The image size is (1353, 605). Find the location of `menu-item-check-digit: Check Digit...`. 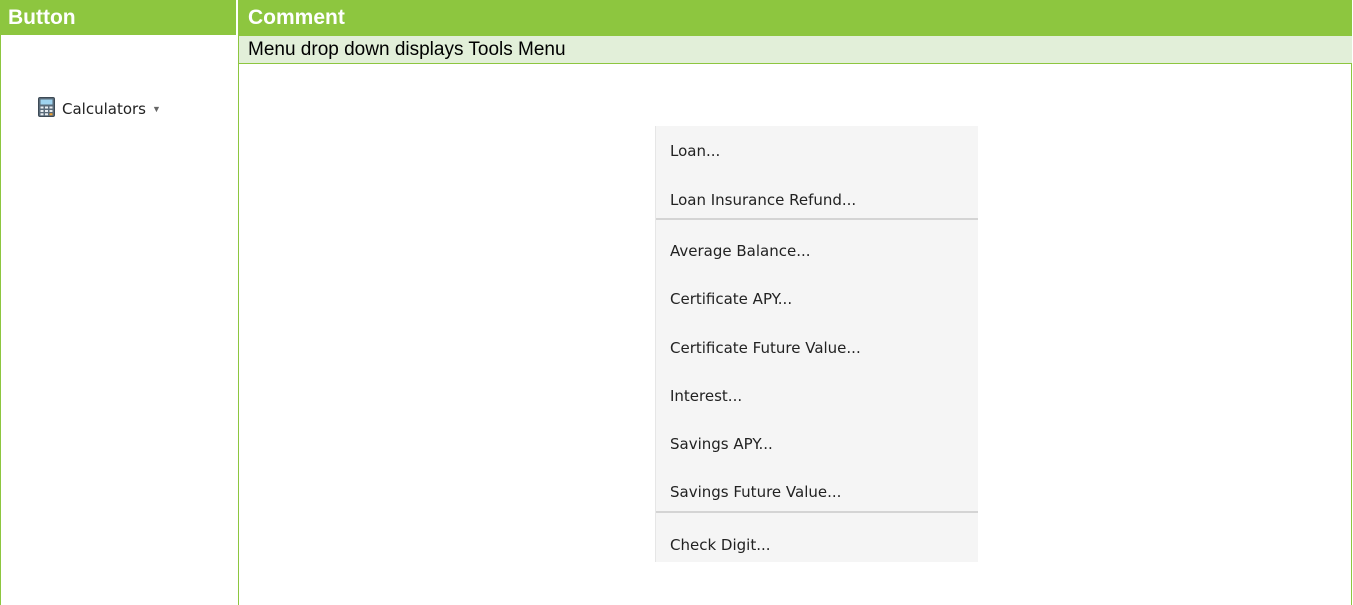

menu-item-check-digit: Check Digit... is located at coordinates (817, 545).